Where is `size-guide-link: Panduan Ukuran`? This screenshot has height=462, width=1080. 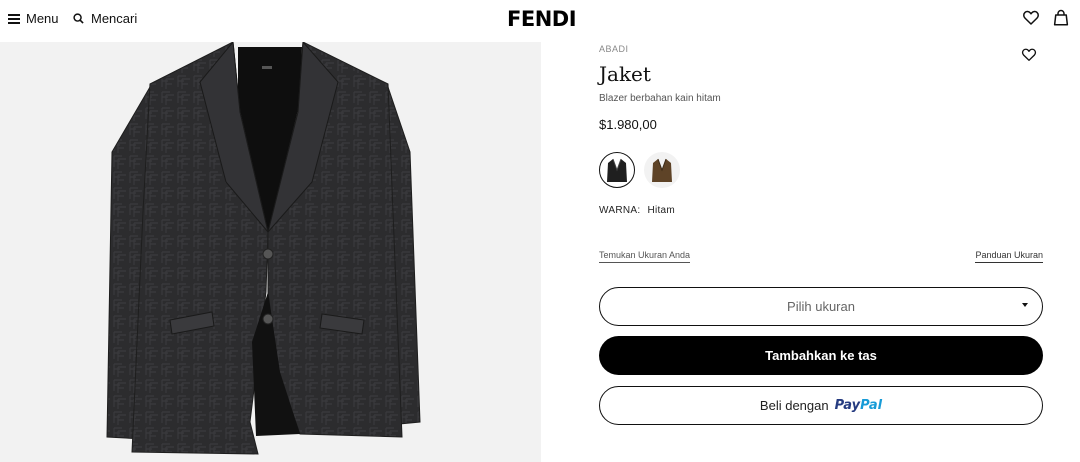 size-guide-link: Panduan Ukuran is located at coordinates (1009, 256).